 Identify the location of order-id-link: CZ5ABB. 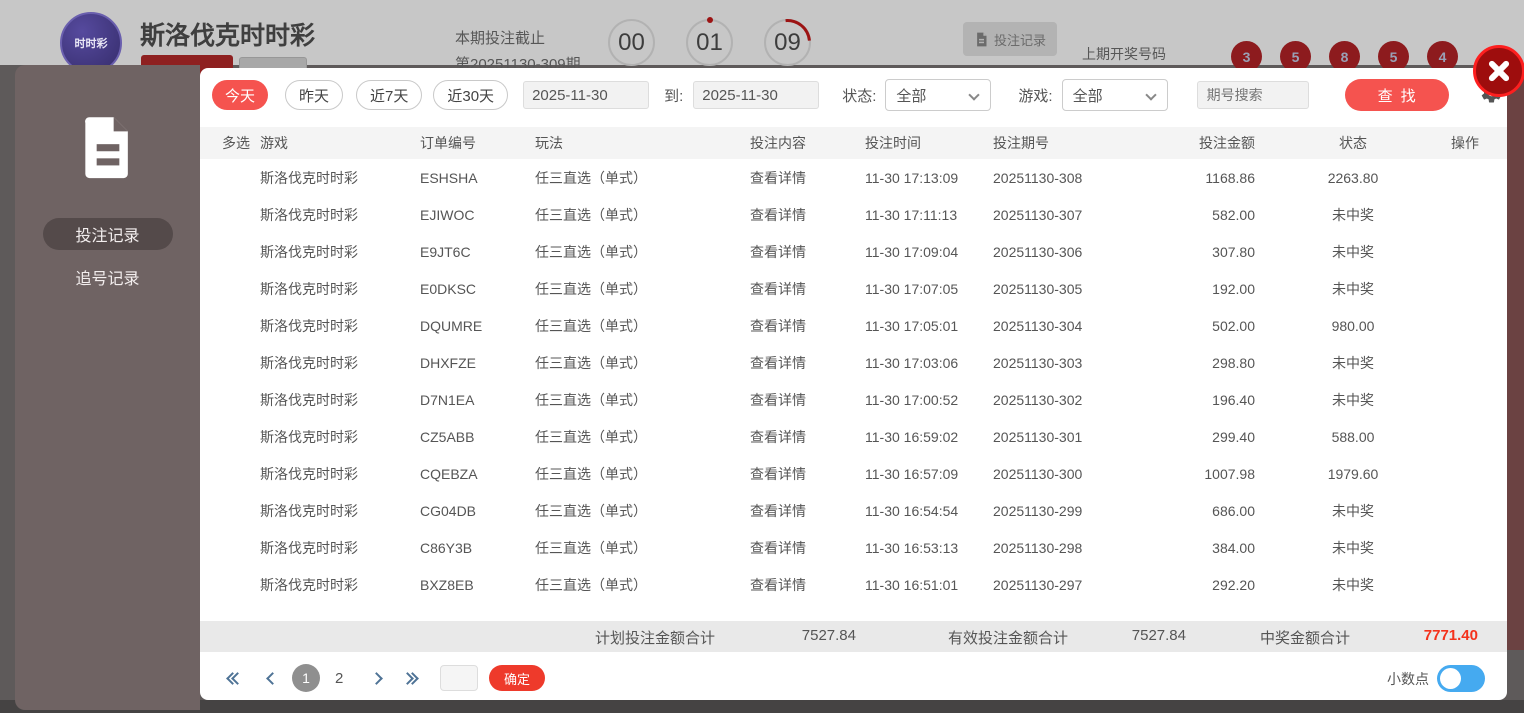
(477, 436).